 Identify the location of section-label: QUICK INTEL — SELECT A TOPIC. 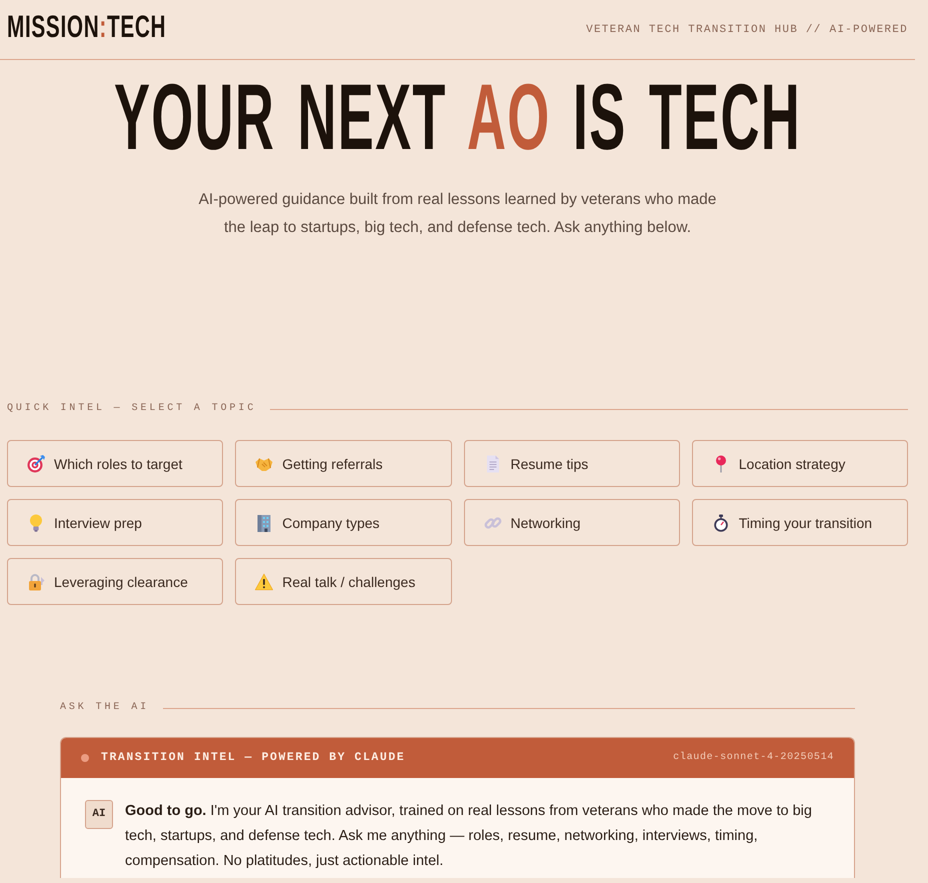
(131, 409).